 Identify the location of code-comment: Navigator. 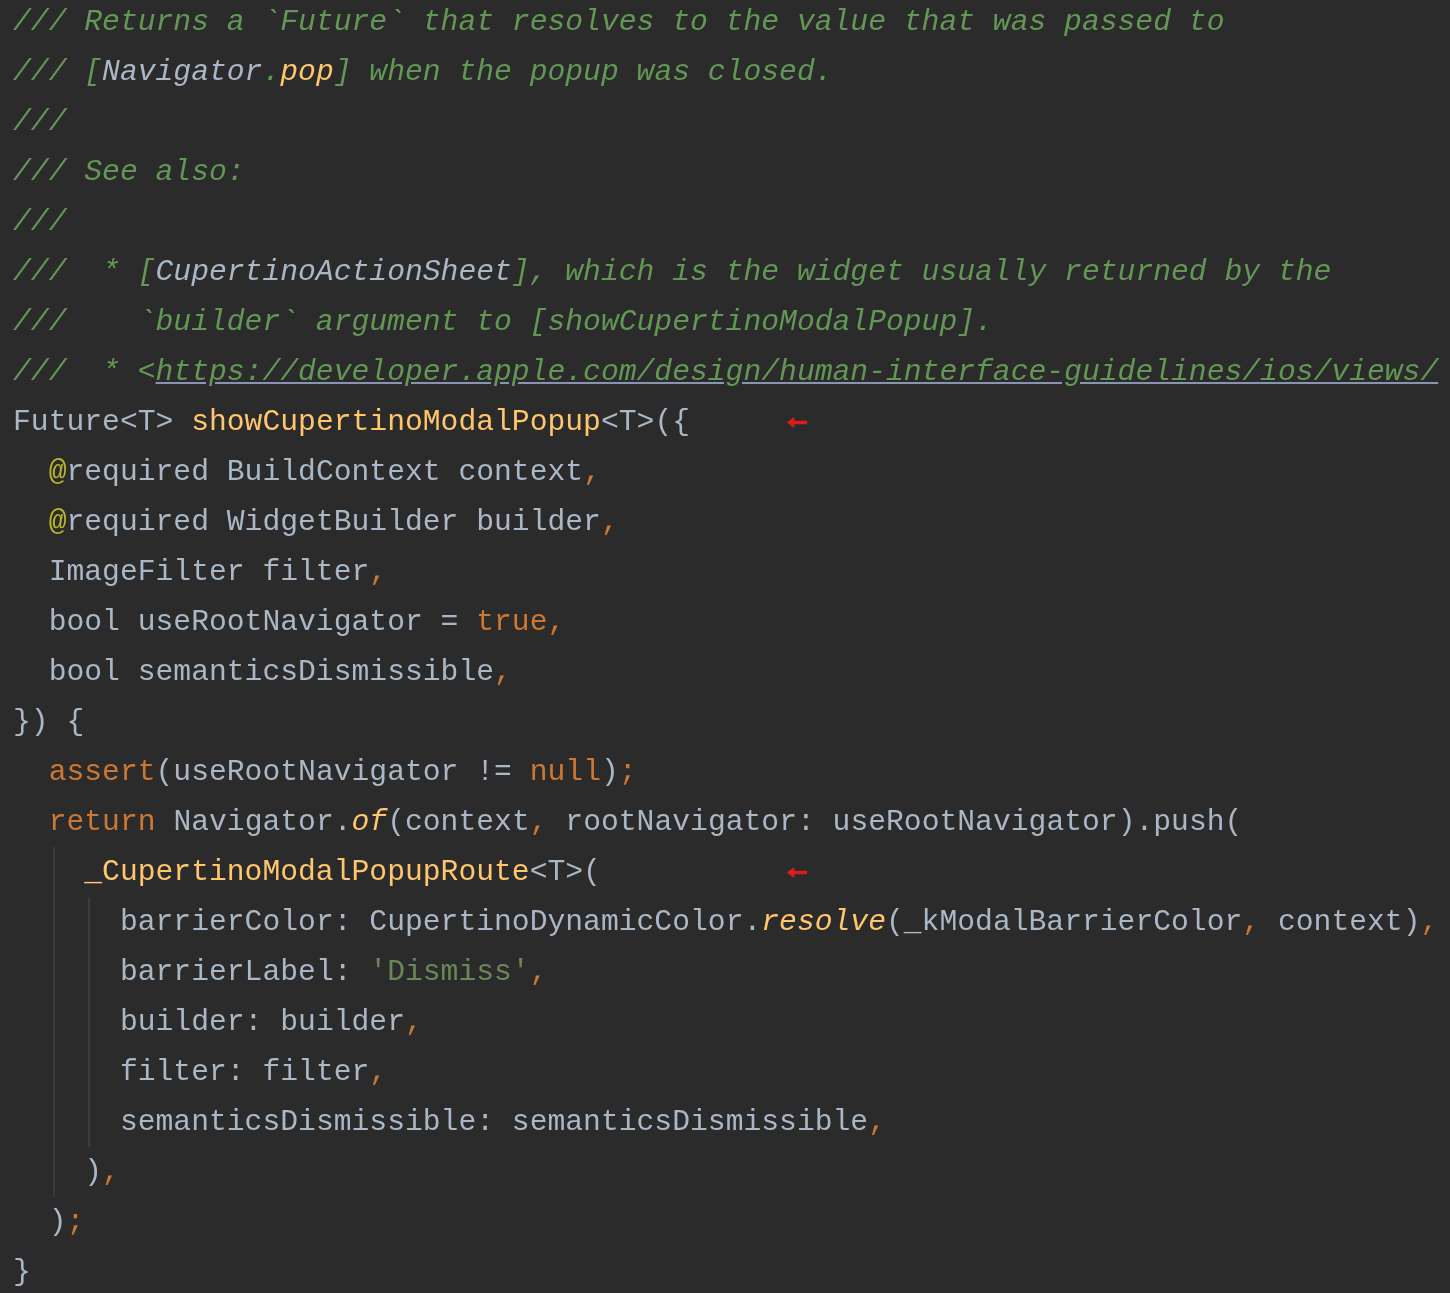
(182, 72).